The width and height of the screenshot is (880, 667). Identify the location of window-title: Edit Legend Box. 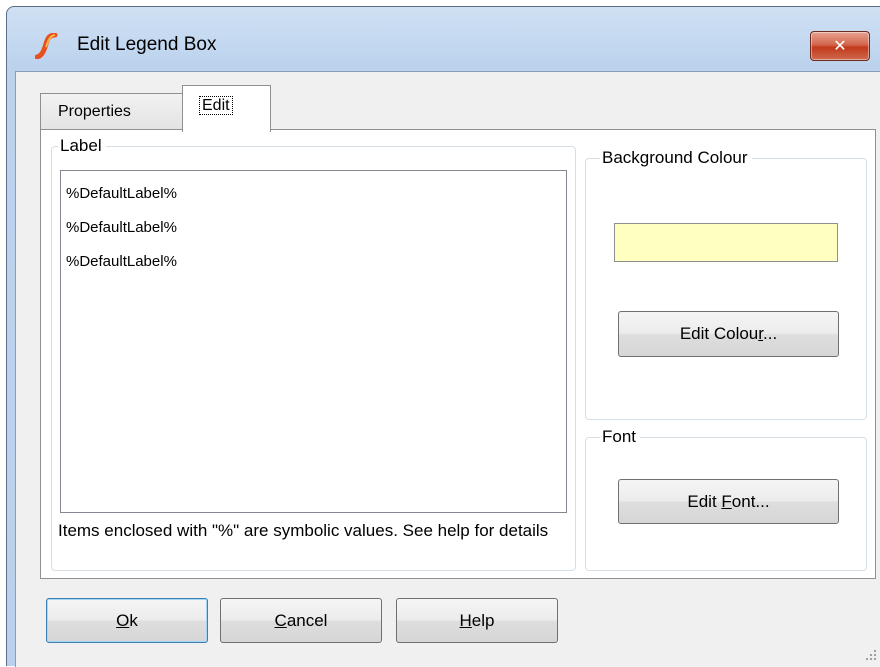
(147, 44).